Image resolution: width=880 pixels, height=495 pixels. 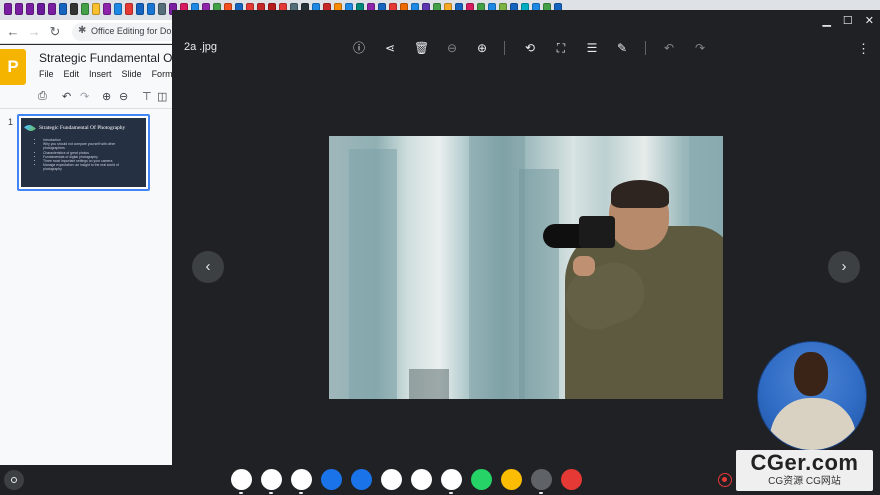 What do you see at coordinates (11, 122) in the screenshot?
I see `slide-number: 1` at bounding box center [11, 122].